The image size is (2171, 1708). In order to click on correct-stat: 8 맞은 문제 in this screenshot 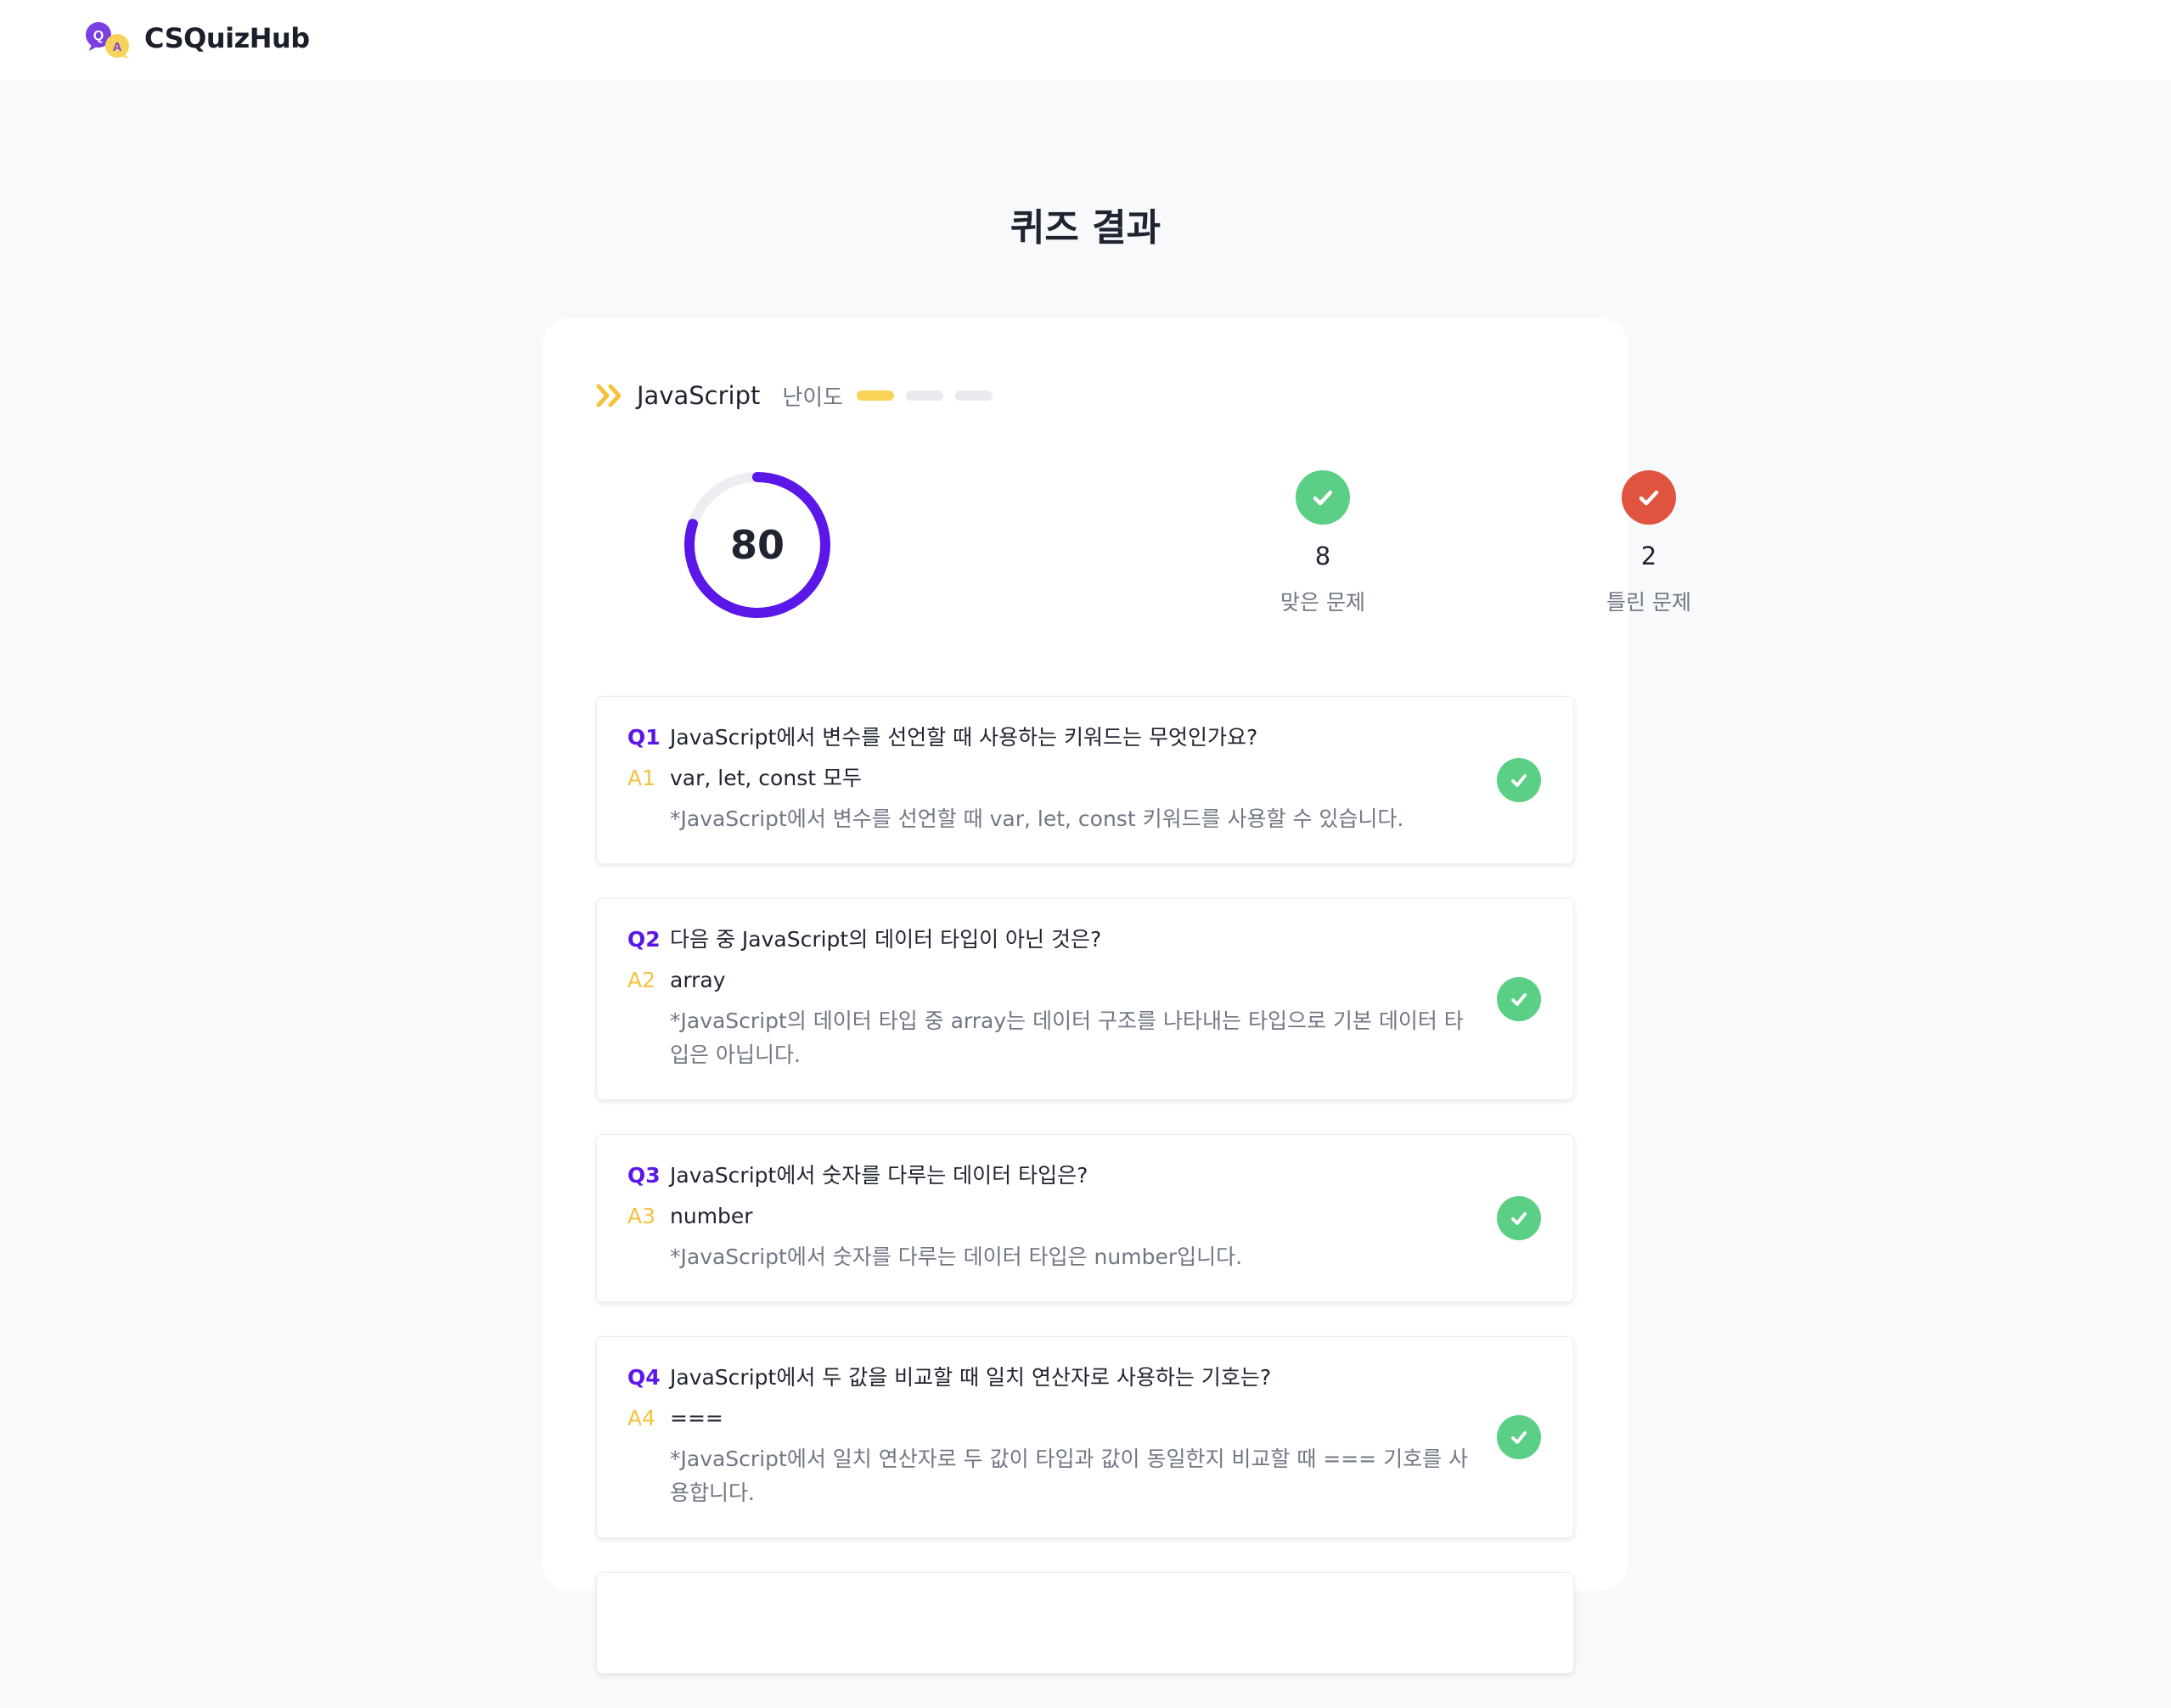, I will do `click(1323, 543)`.